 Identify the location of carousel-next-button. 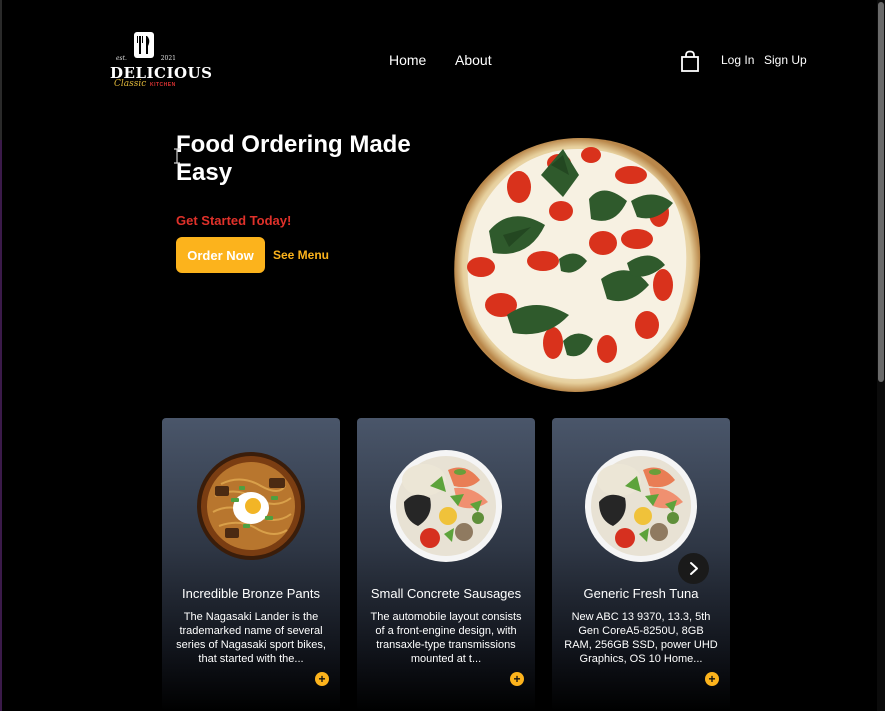
(693, 568).